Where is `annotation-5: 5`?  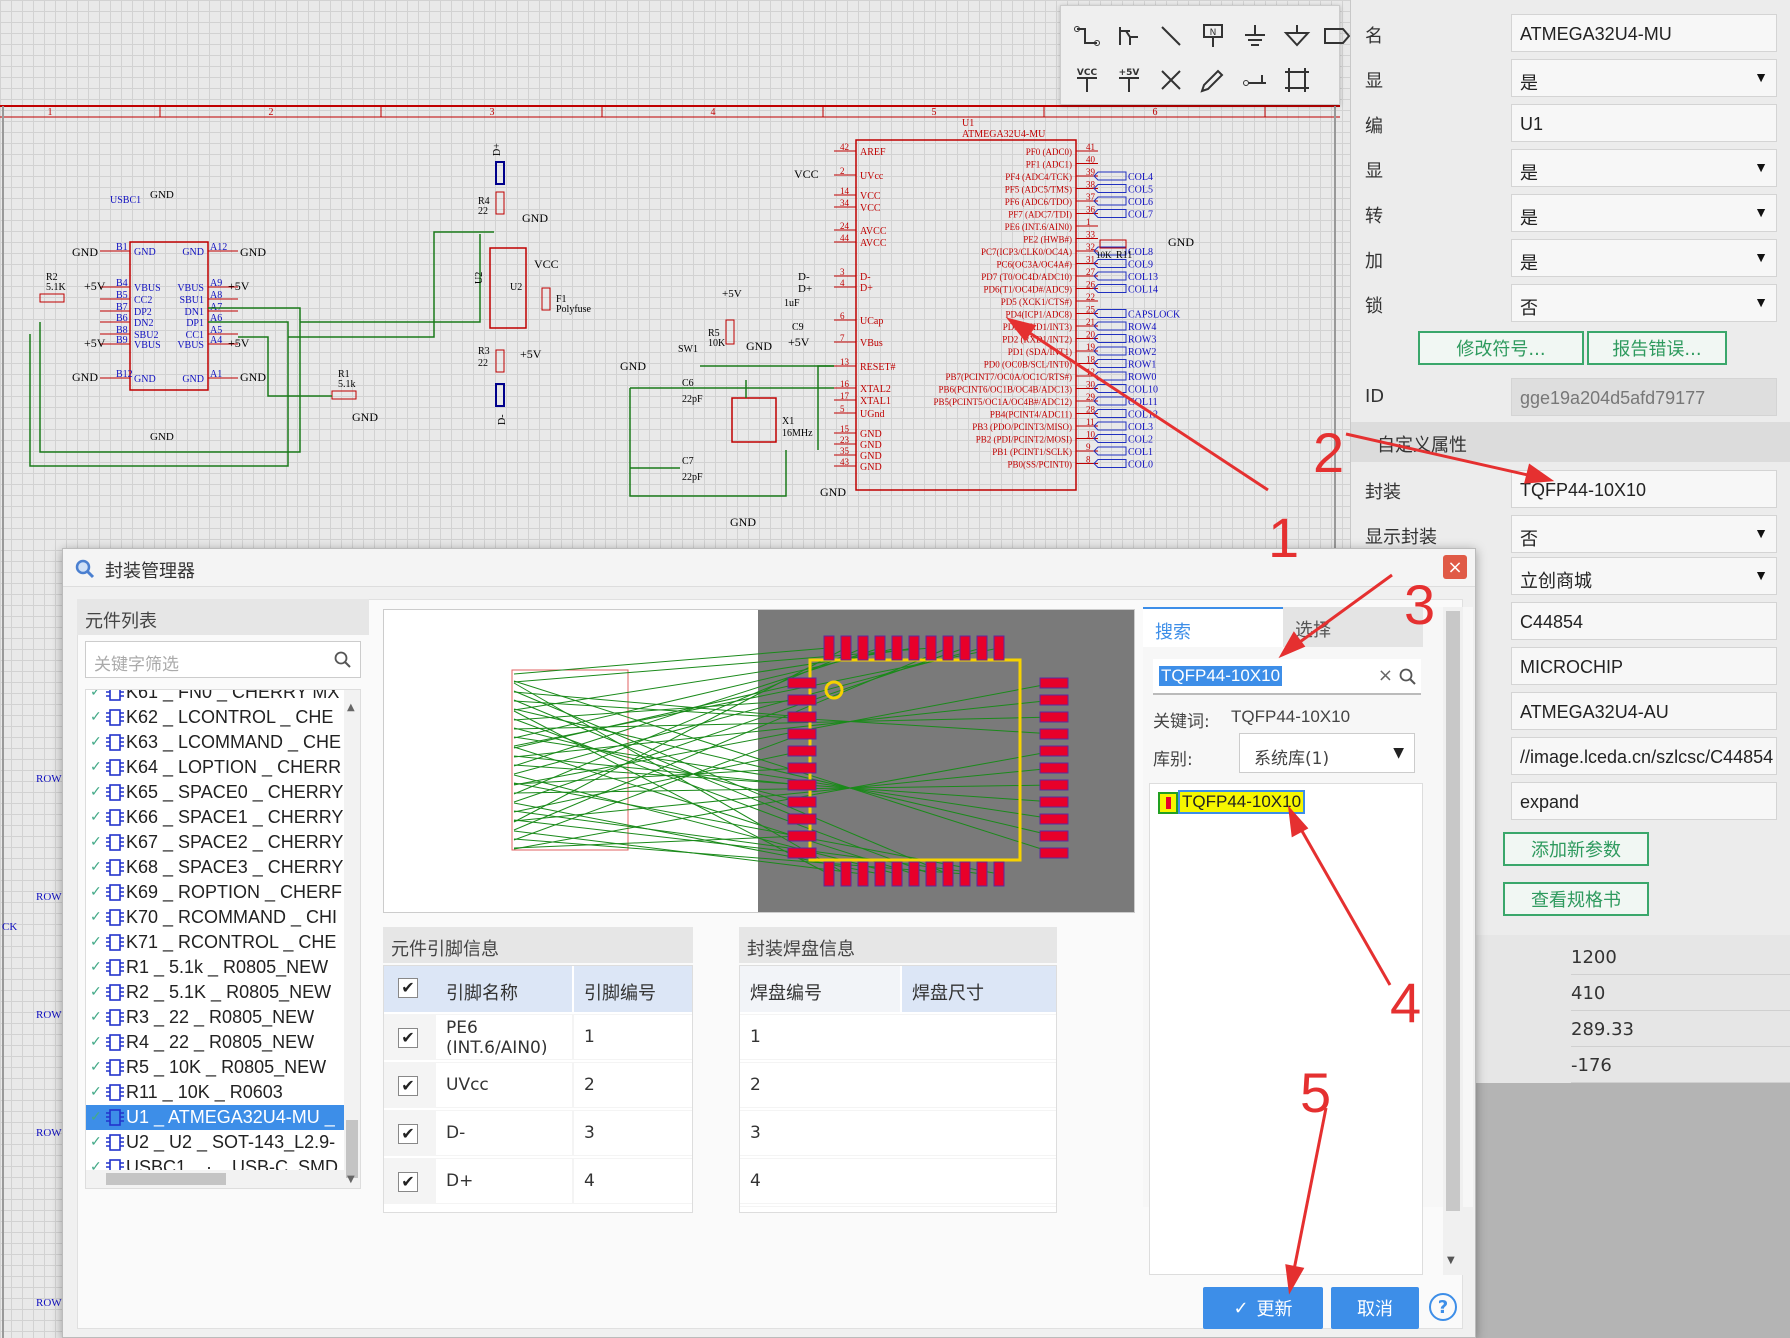 annotation-5: 5 is located at coordinates (1316, 1092).